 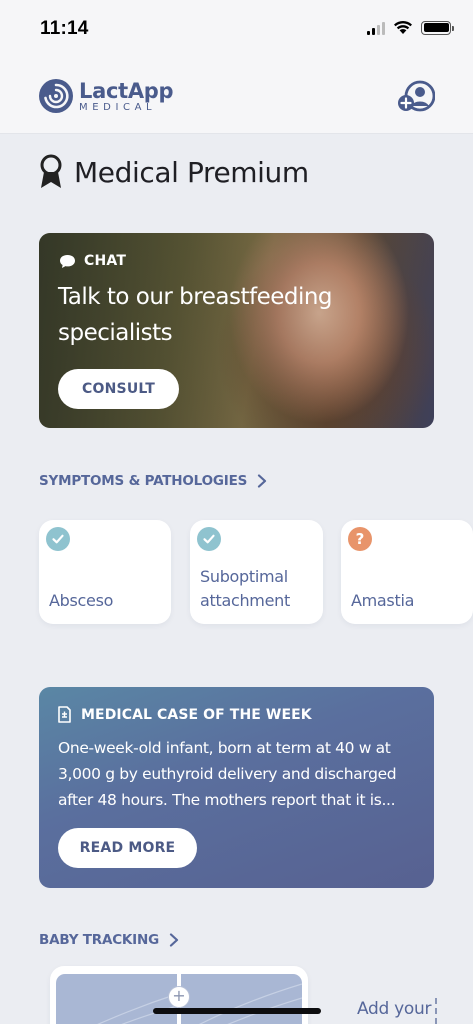 What do you see at coordinates (245, 588) in the screenshot?
I see `symptom-label: Suboptimal attachment` at bounding box center [245, 588].